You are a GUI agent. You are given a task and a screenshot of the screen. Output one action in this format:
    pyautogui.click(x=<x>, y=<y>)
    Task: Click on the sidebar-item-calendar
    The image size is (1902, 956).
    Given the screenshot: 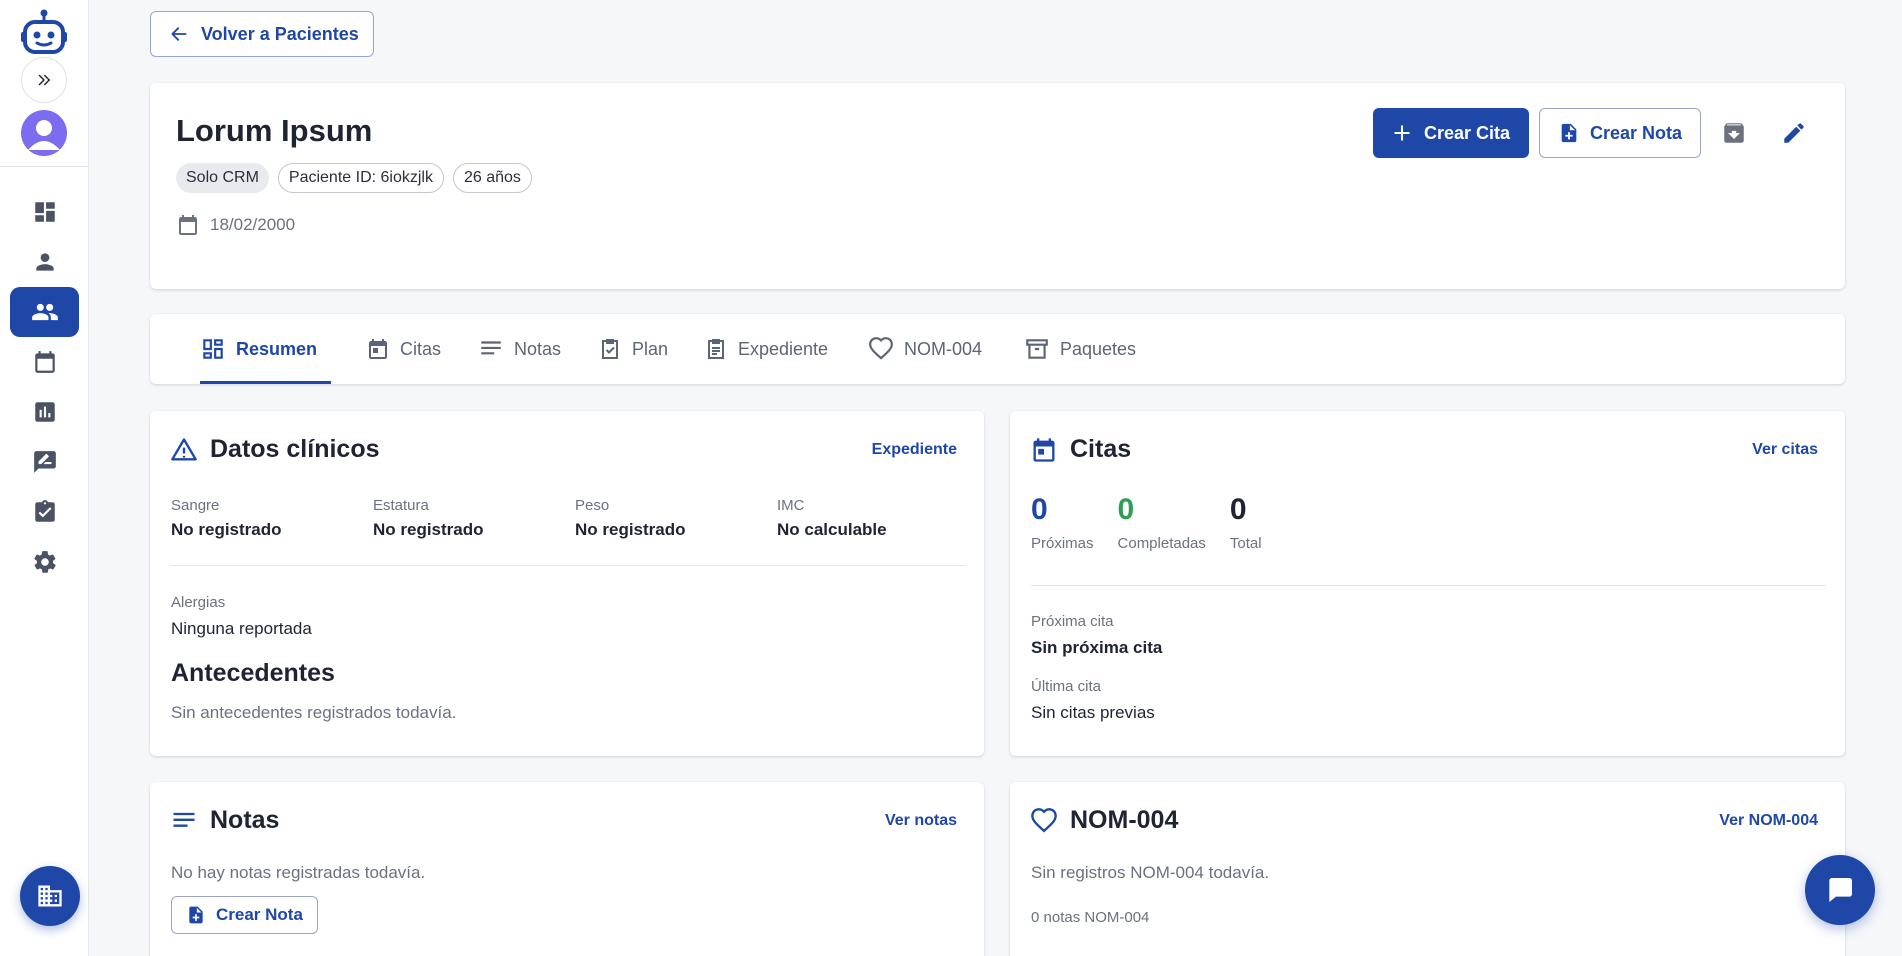 What is the action you would take?
    pyautogui.click(x=44, y=362)
    